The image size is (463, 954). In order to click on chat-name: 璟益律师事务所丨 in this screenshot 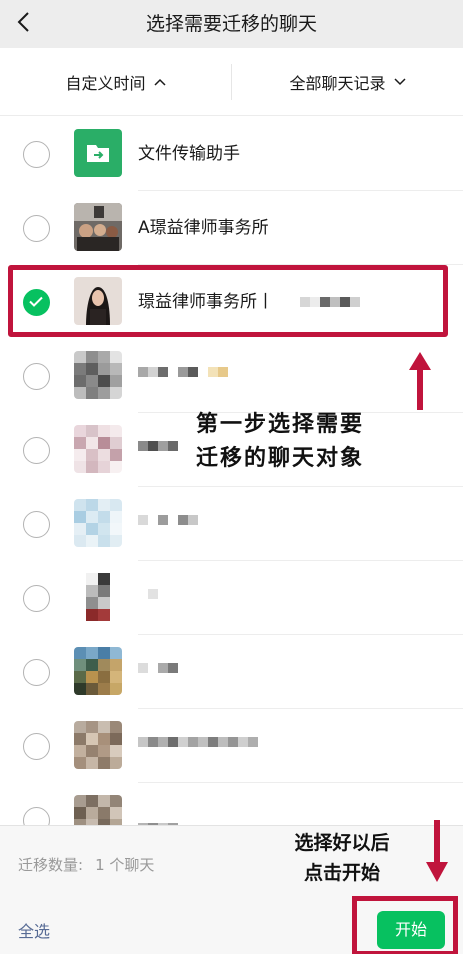, I will do `click(206, 302)`.